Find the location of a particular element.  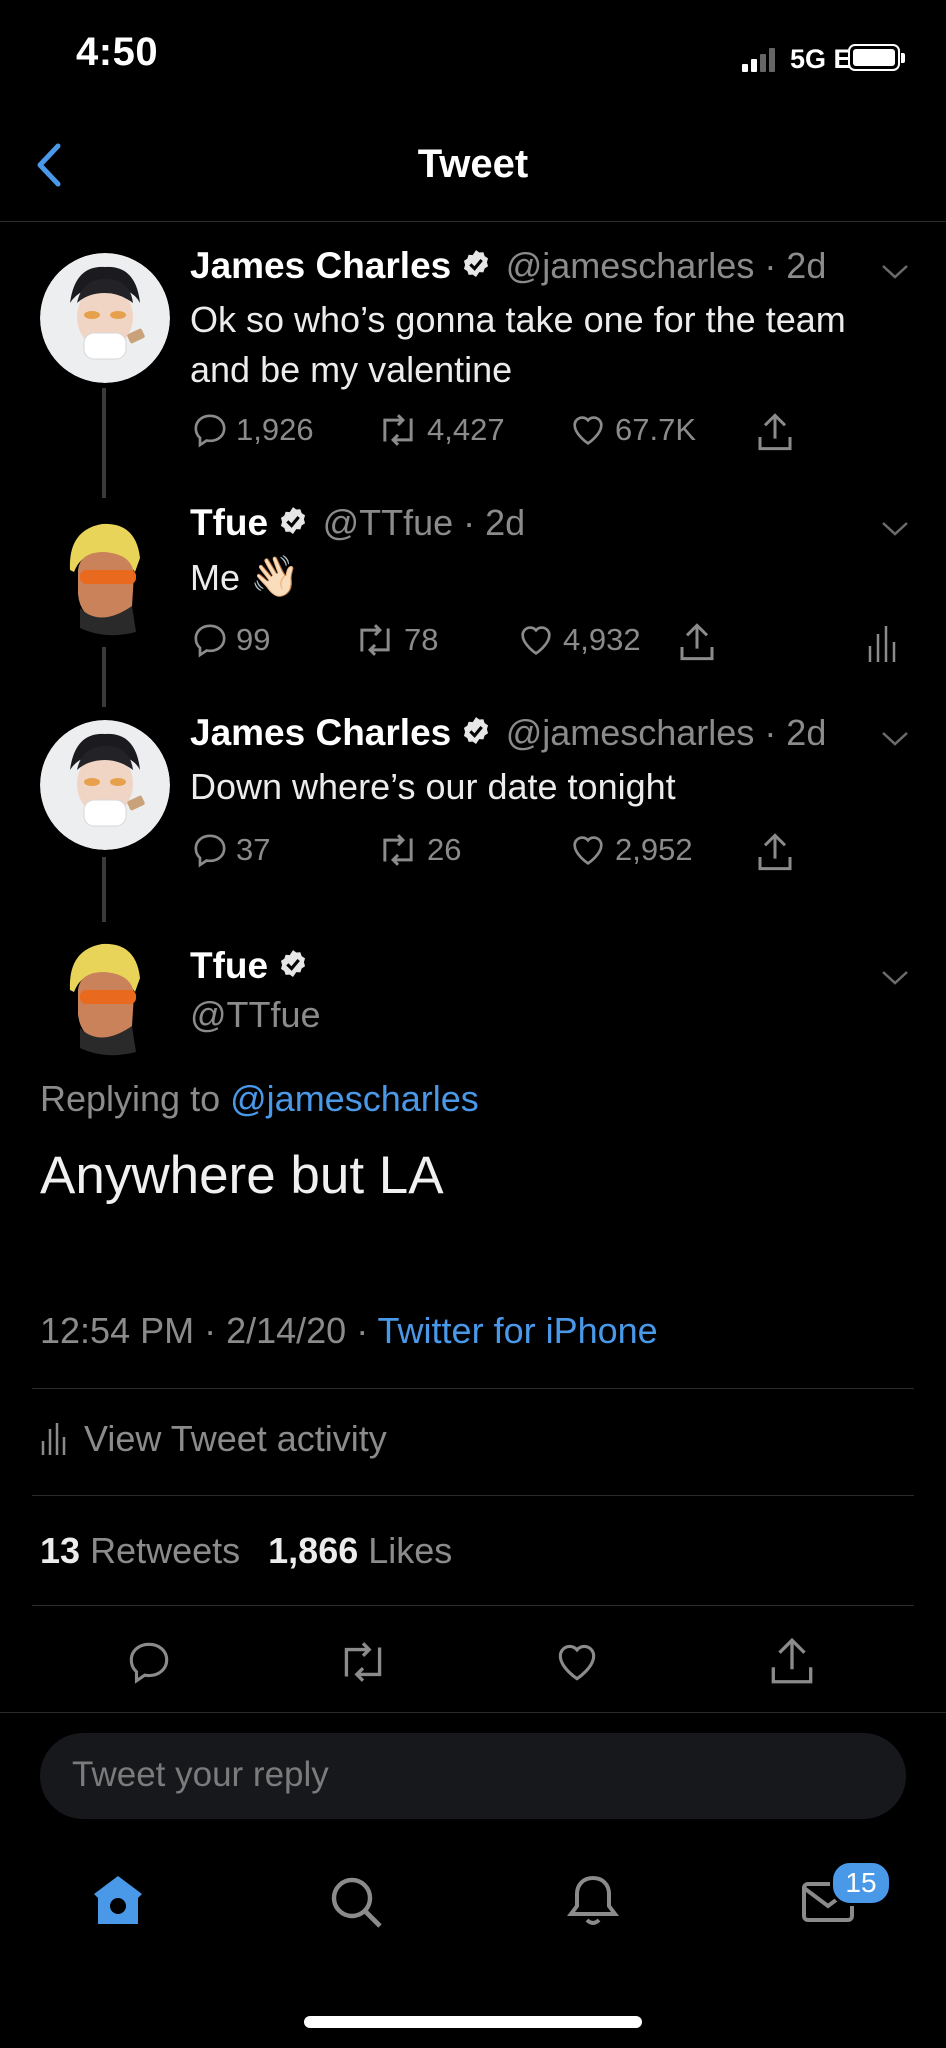

tweet-text: Me 👋🏻 is located at coordinates (245, 577).